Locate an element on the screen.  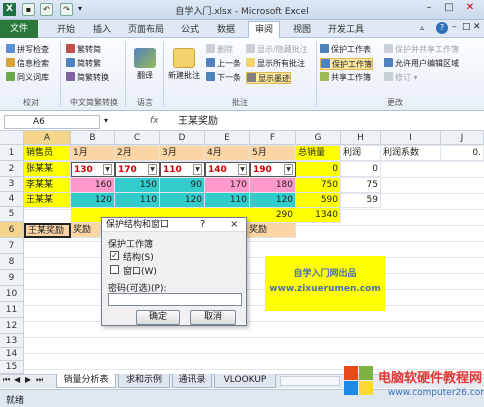
cell-a3: 李某某 is located at coordinates (47, 185).